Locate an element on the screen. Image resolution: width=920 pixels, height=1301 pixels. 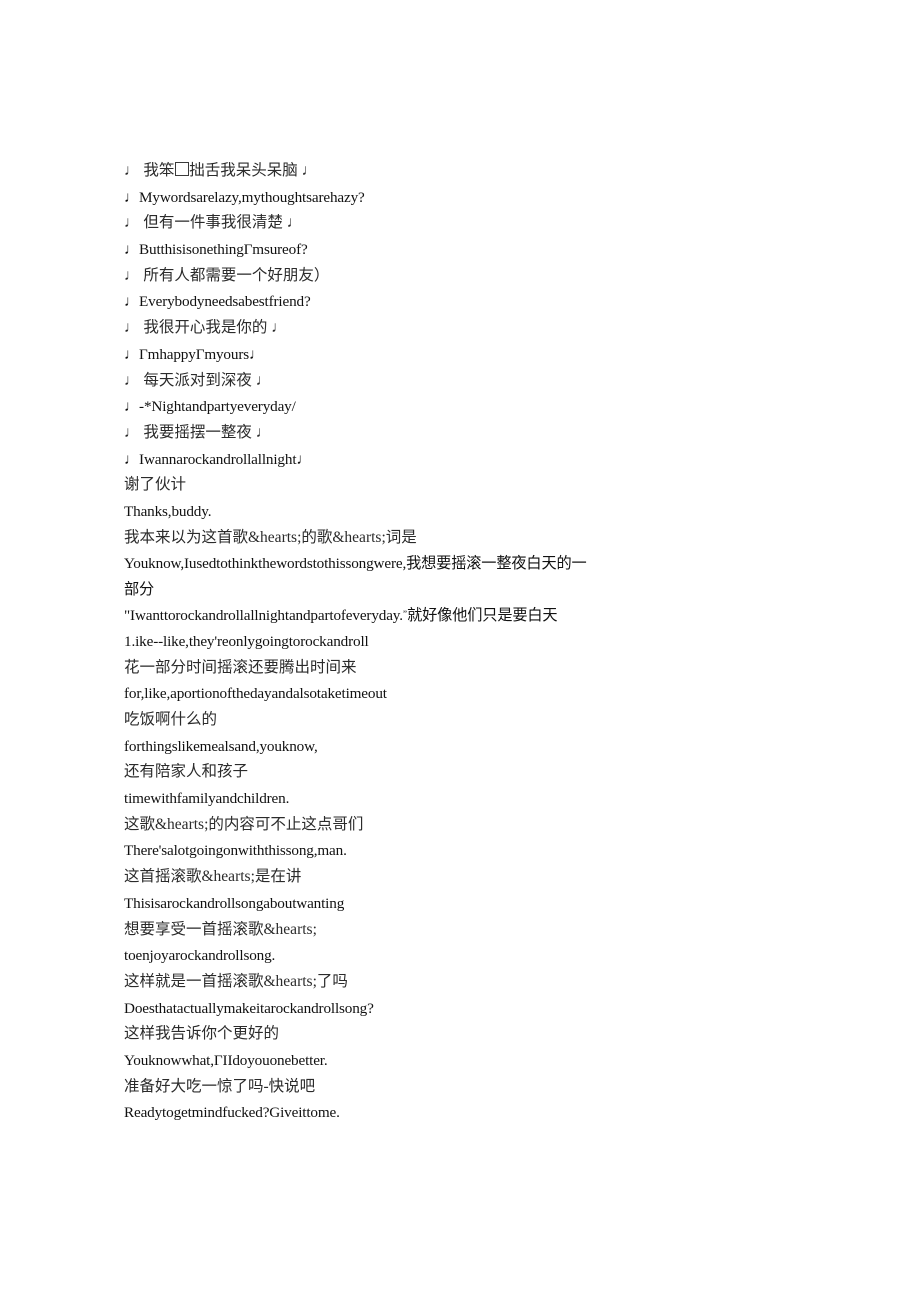
transcript-line: 这歌&hearts;的内容可不止这点哥们 is located at coordinates (244, 824).